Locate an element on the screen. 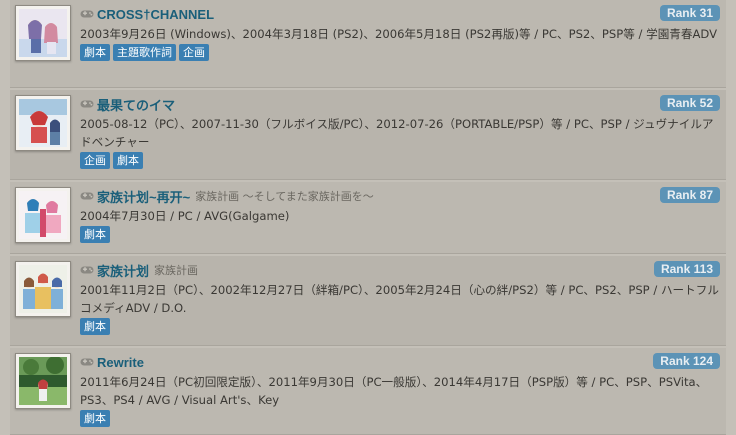  work-title-link: CROSS†CHANNEL is located at coordinates (155, 14).